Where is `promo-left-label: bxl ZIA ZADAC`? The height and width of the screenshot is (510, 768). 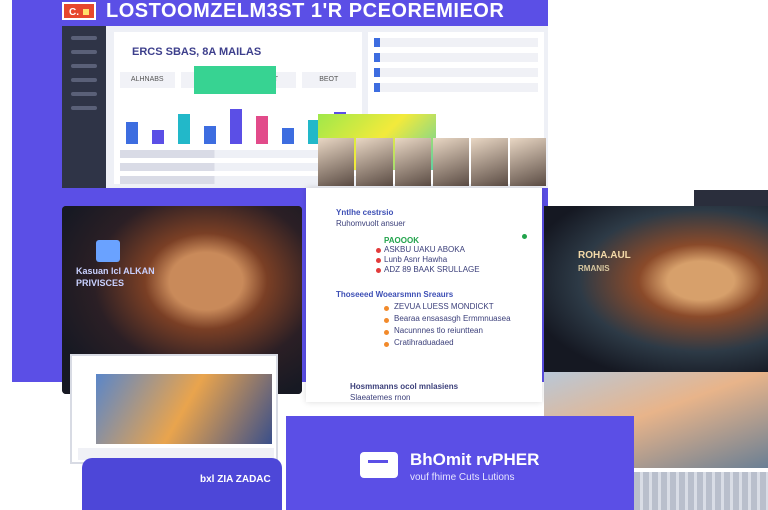
promo-left-label: bxl ZIA ZADAC is located at coordinates (235, 479).